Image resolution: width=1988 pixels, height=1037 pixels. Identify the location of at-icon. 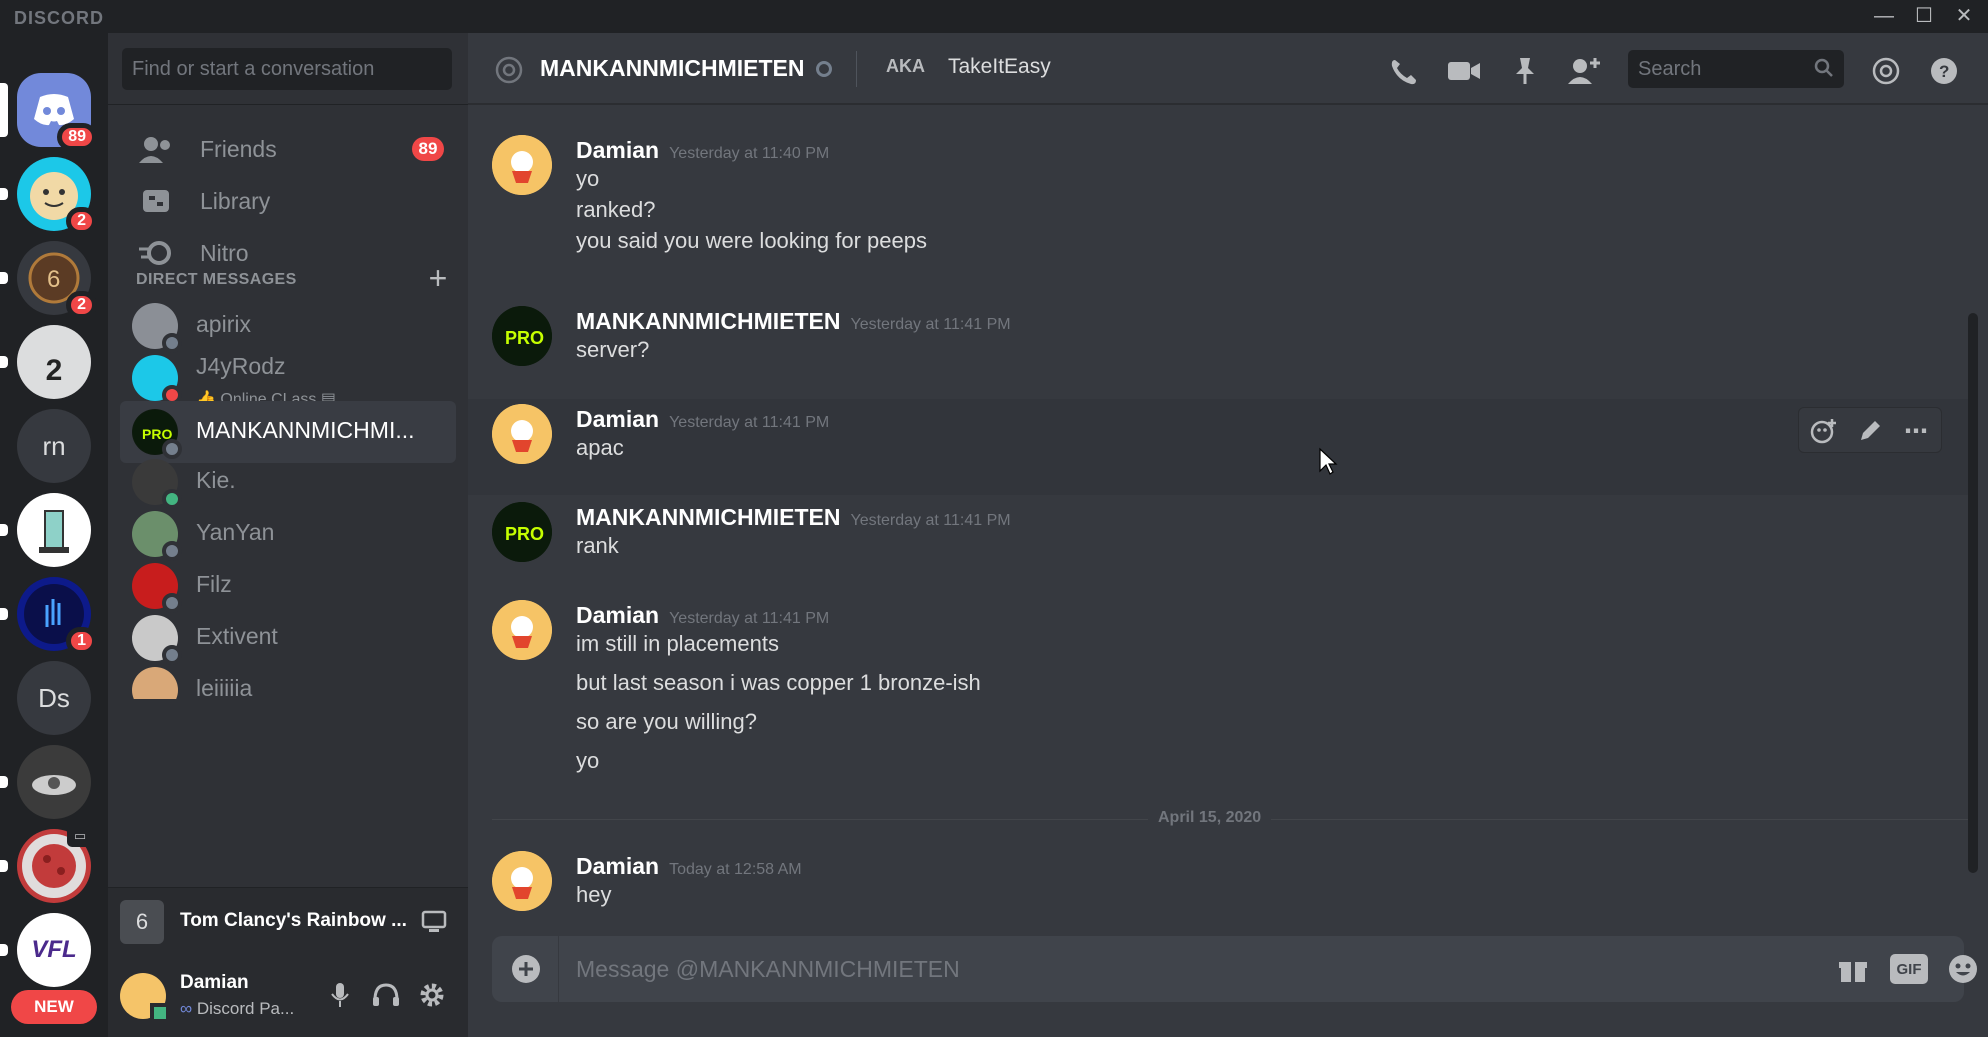
(509, 70).